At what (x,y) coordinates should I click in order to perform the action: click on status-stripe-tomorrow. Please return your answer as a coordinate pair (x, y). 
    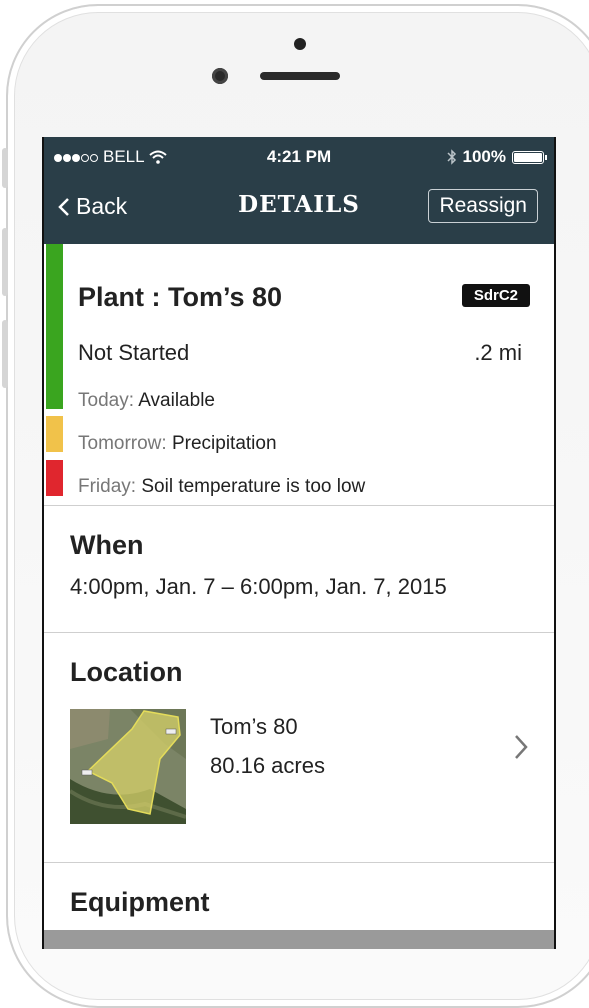
    Looking at the image, I should click on (54, 434).